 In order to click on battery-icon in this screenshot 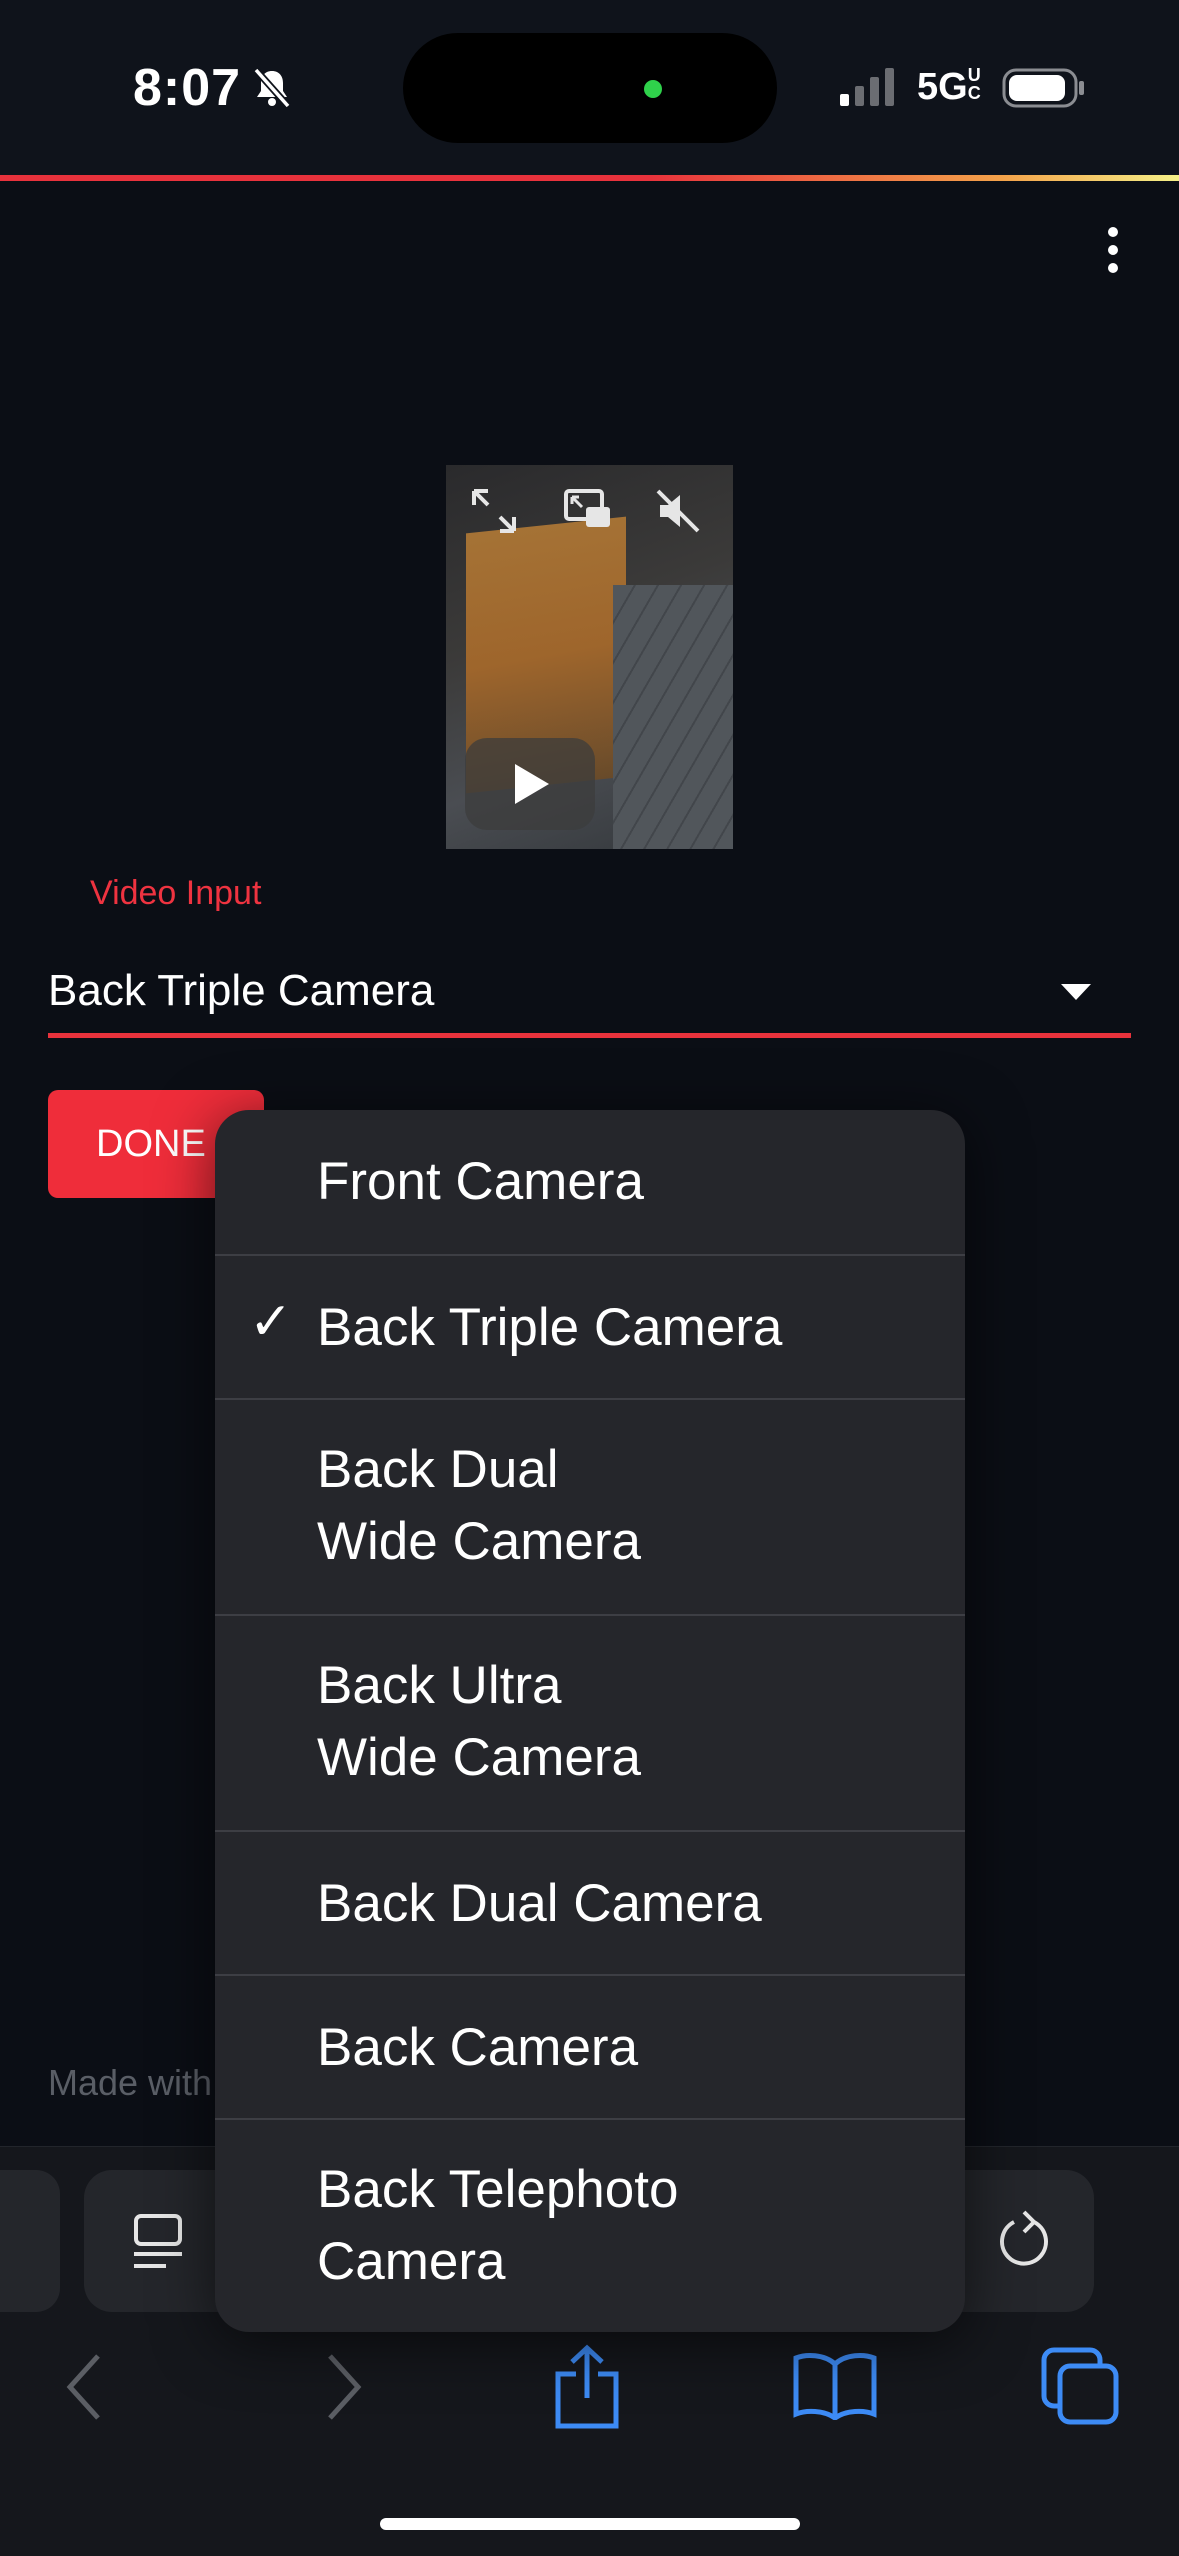, I will do `click(1043, 88)`.